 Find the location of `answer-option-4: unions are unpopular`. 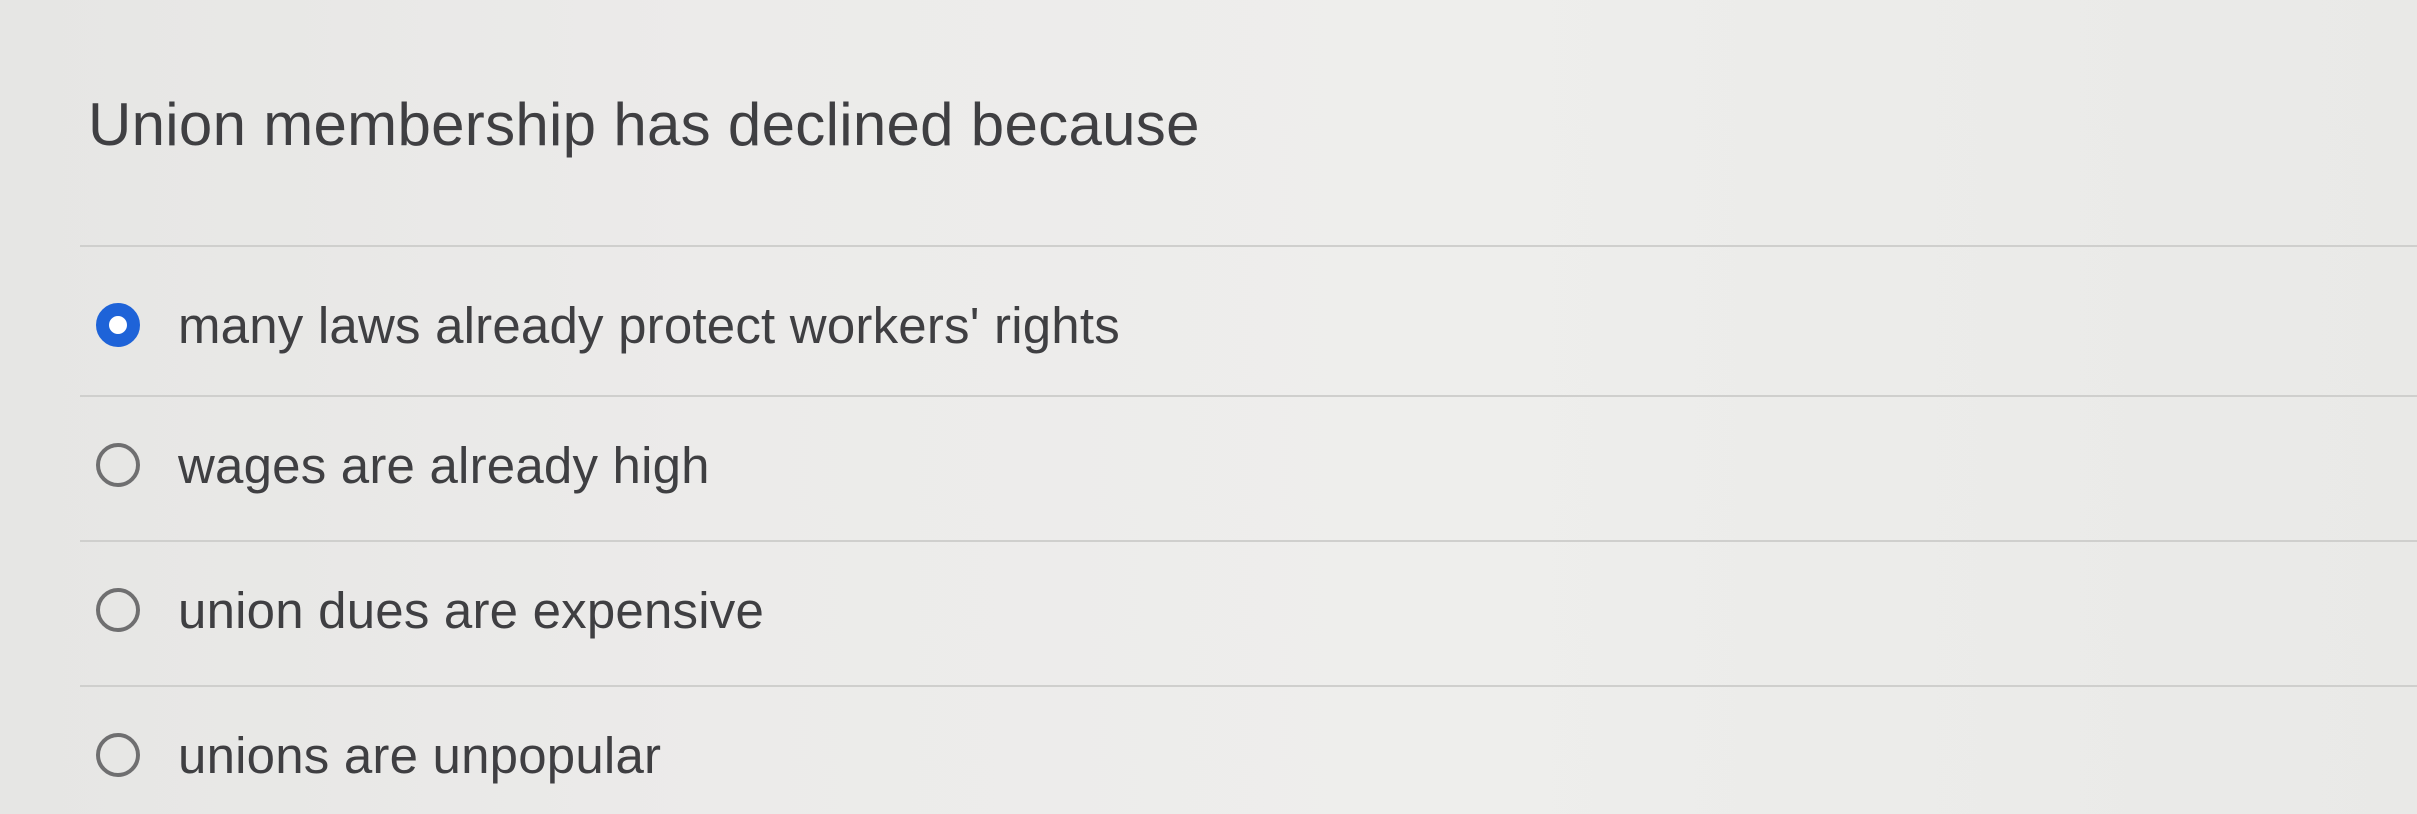

answer-option-4: unions are unpopular is located at coordinates (378, 755).